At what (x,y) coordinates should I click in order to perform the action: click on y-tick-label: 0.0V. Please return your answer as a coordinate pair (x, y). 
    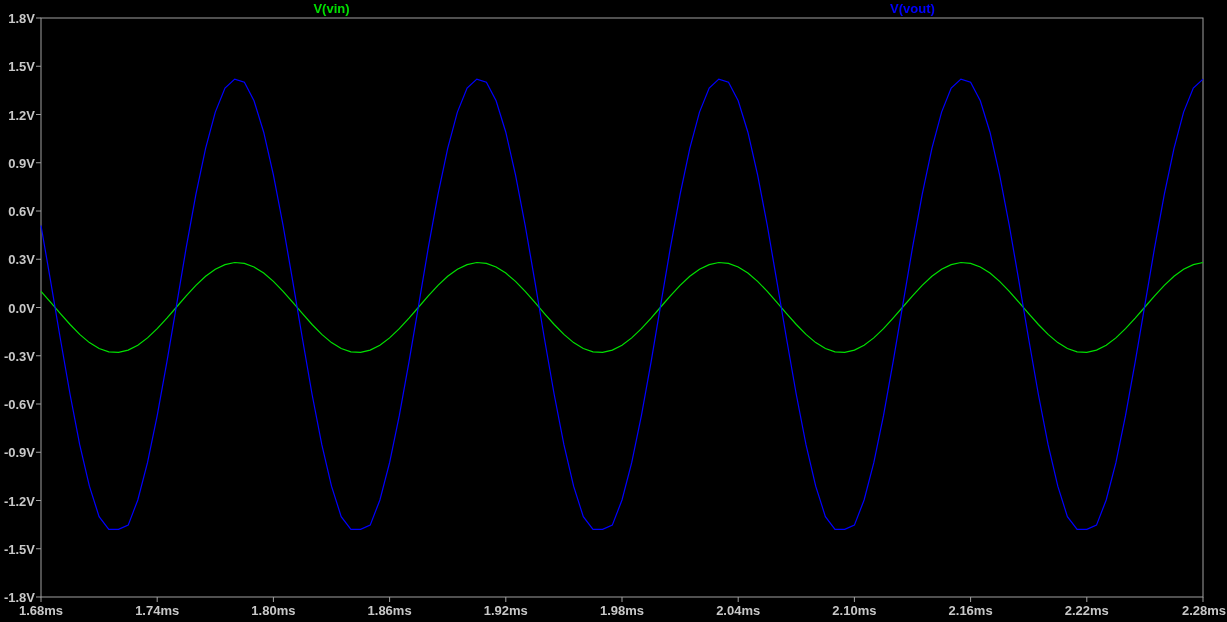
    Looking at the image, I should click on (21, 308).